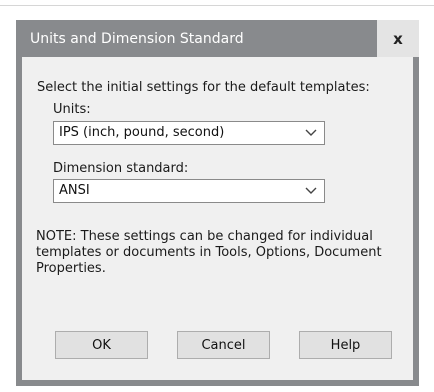 The width and height of the screenshot is (434, 392). What do you see at coordinates (121, 168) in the screenshot?
I see `dimension-standard-label: Dimension standard:` at bounding box center [121, 168].